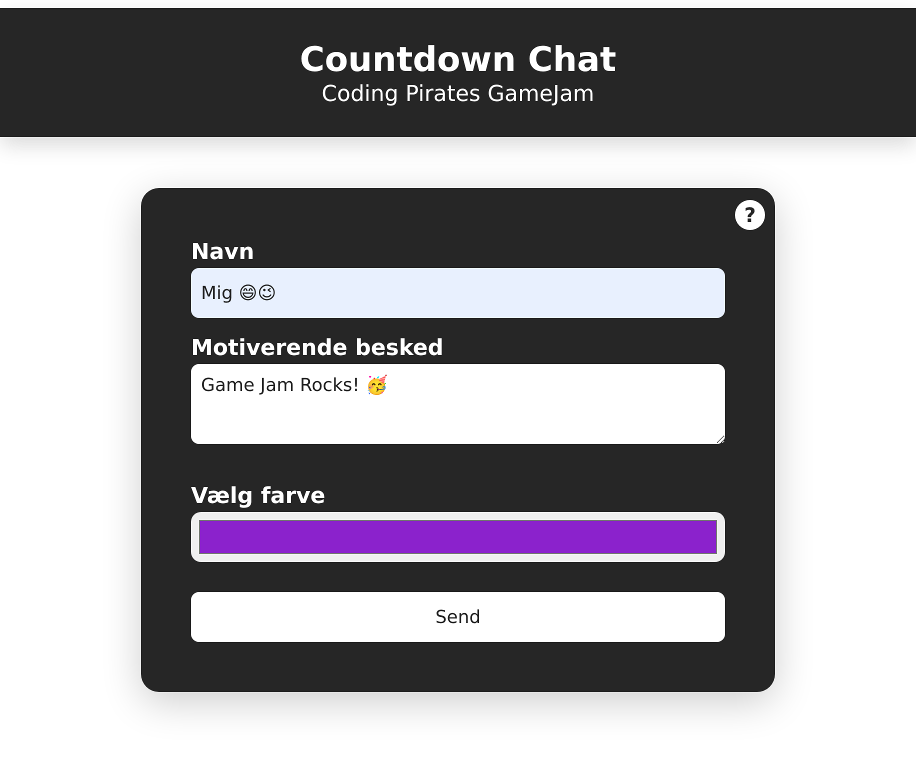 The image size is (916, 773). I want to click on app-title: Countdown Chat, so click(458, 60).